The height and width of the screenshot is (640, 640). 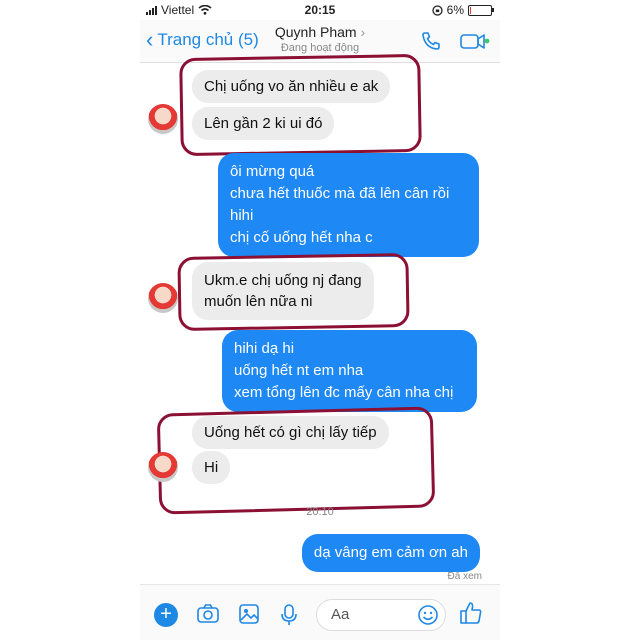 What do you see at coordinates (428, 615) in the screenshot?
I see `emoji-icon` at bounding box center [428, 615].